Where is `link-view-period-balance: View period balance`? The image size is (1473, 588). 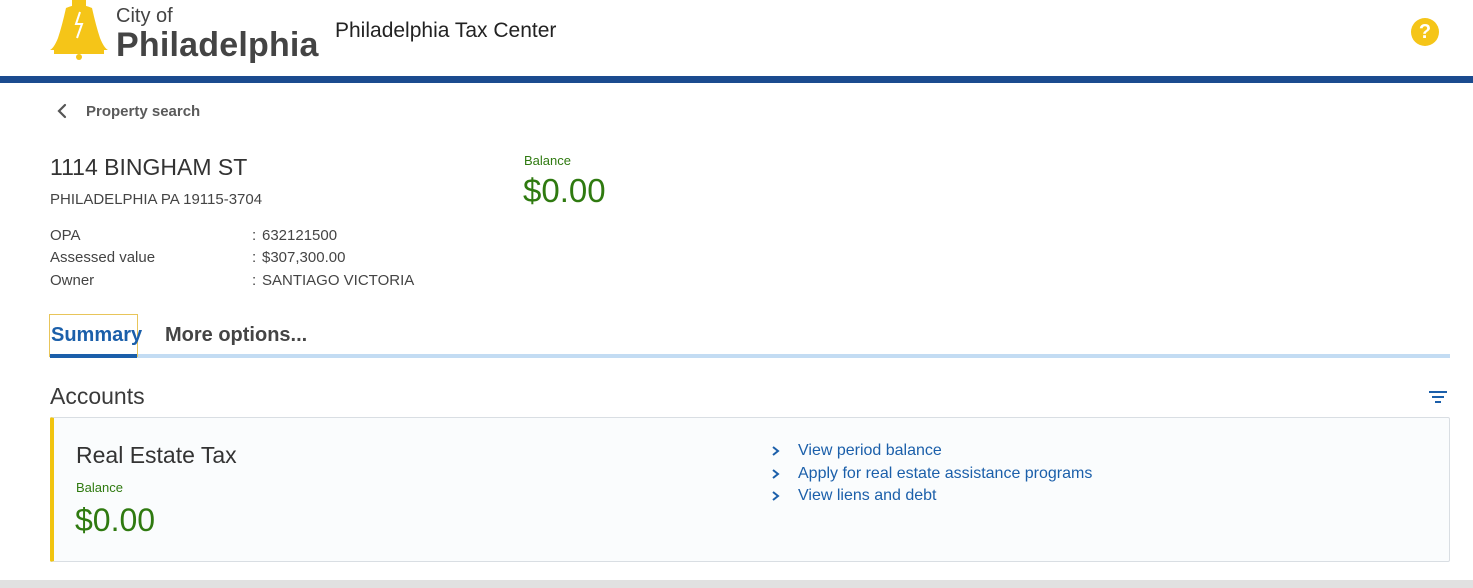
link-view-period-balance: View period balance is located at coordinates (931, 451).